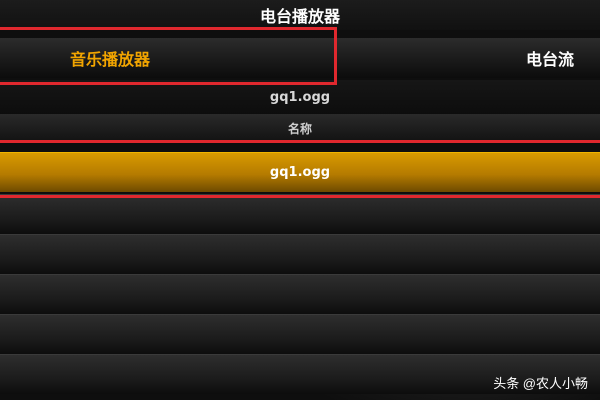 This screenshot has height=400, width=600. I want to click on annotation-box-row, so click(300, 169).